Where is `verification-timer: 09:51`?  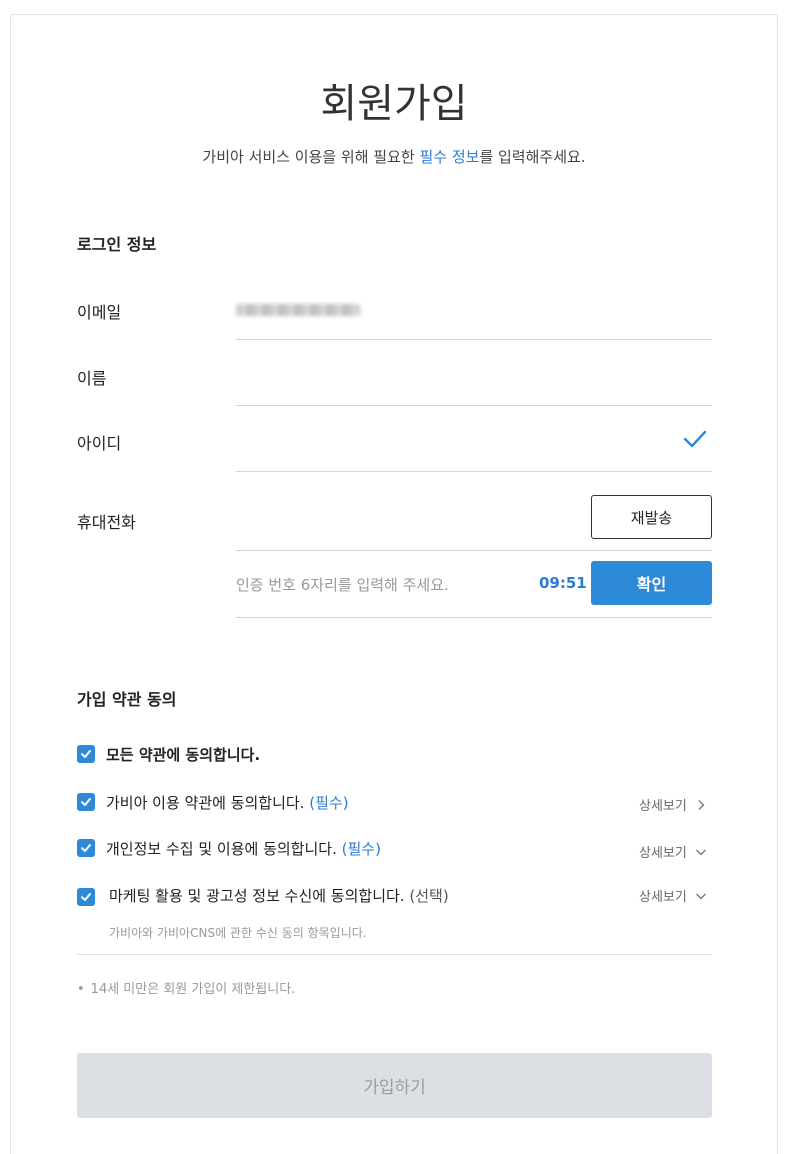 verification-timer: 09:51 is located at coordinates (563, 583).